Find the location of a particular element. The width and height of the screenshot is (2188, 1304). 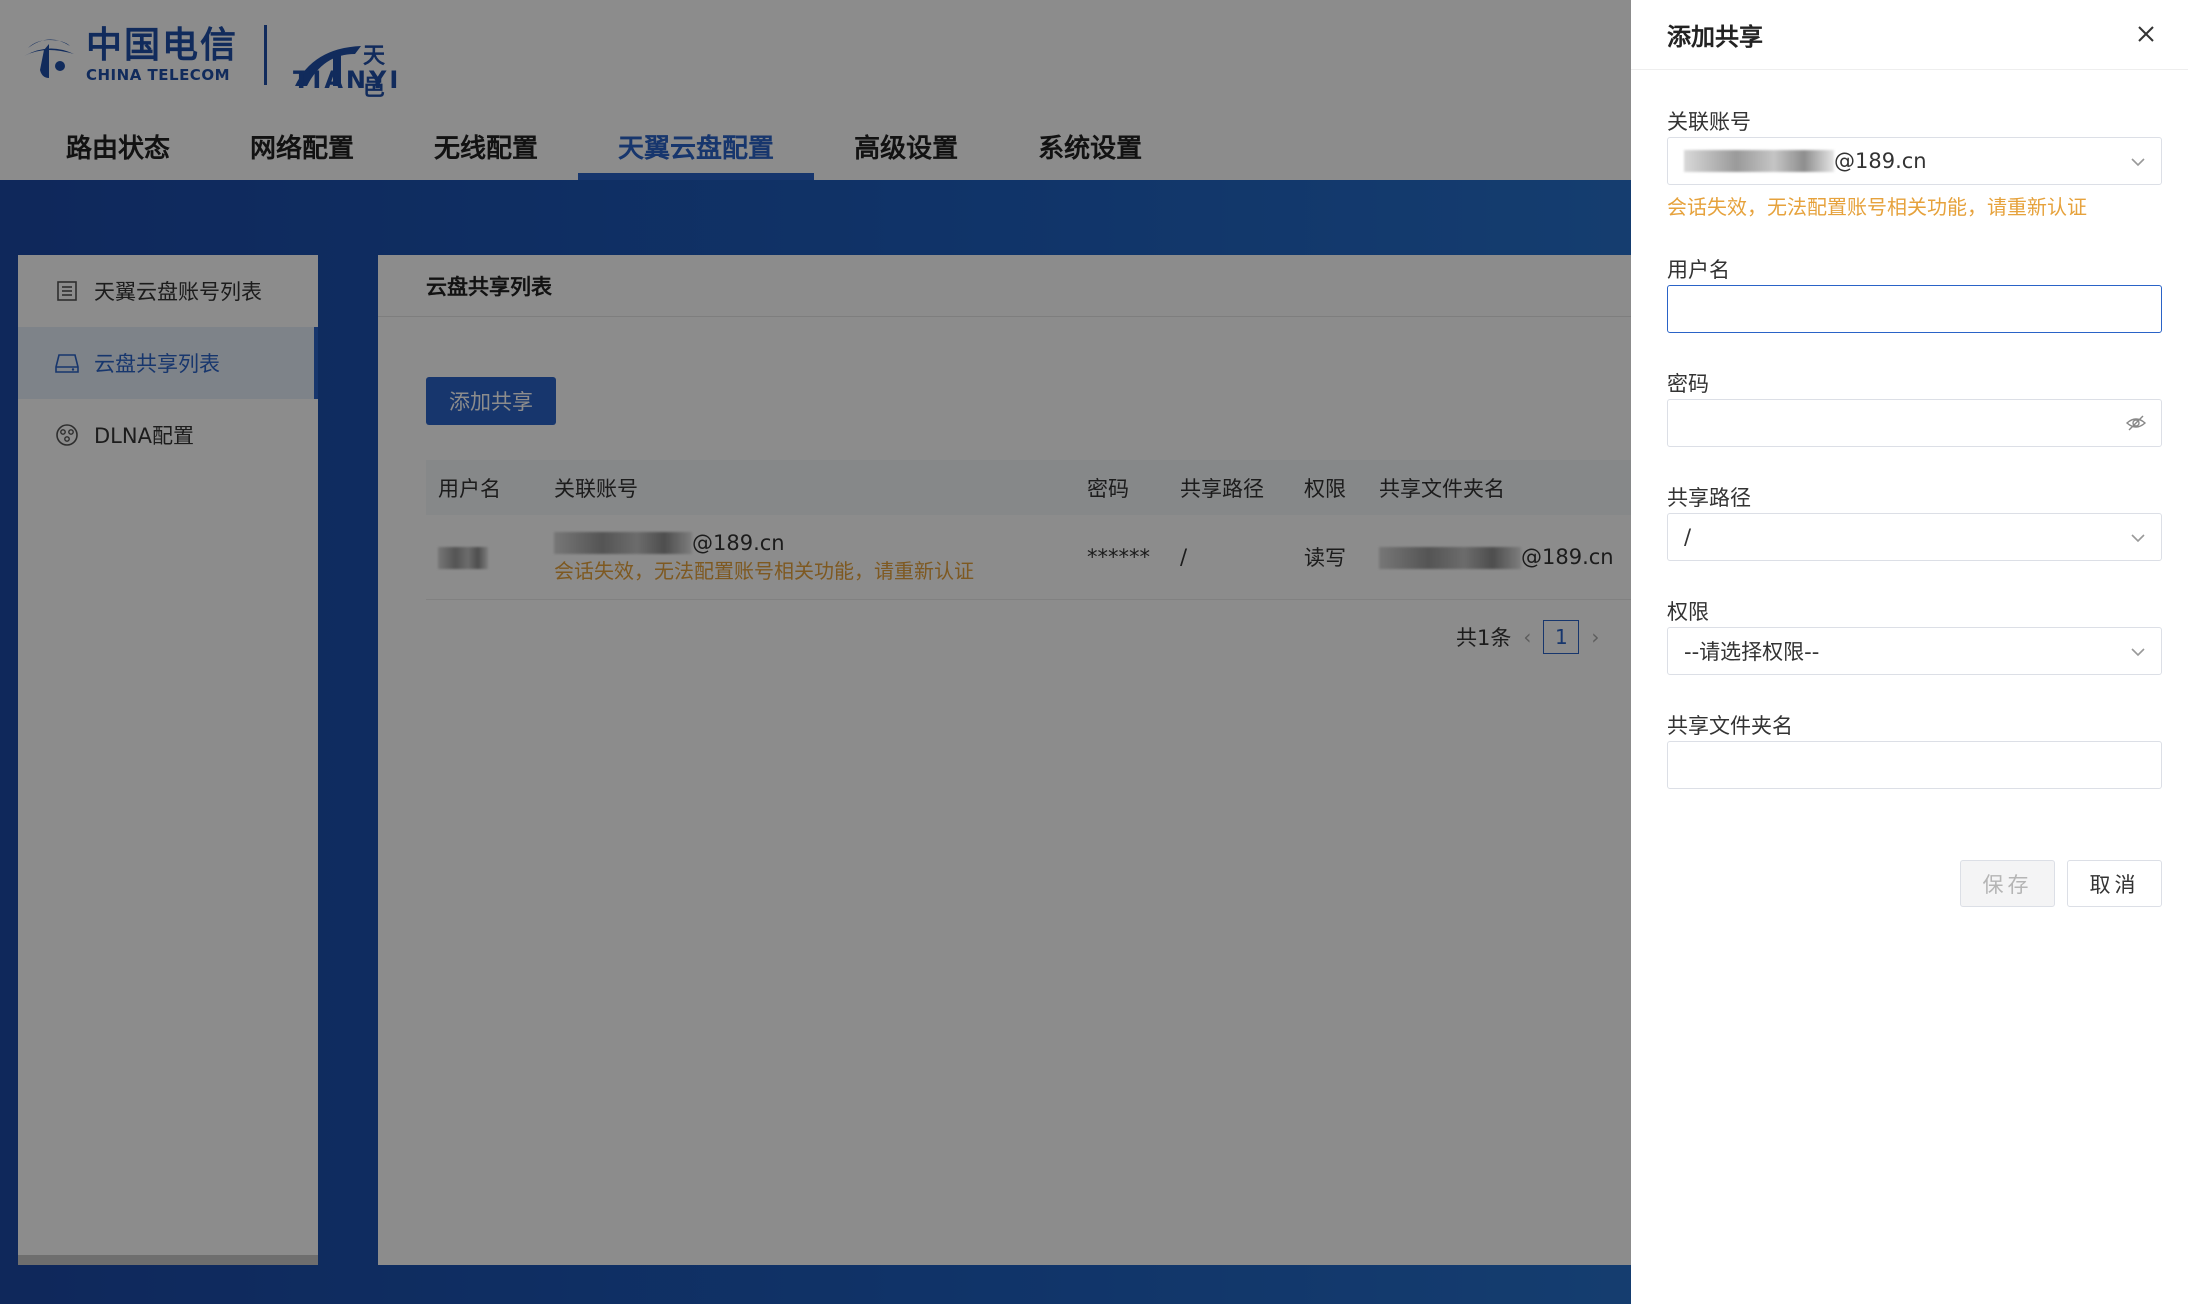

share-path-field: 共享路径 / is located at coordinates (1914, 522).